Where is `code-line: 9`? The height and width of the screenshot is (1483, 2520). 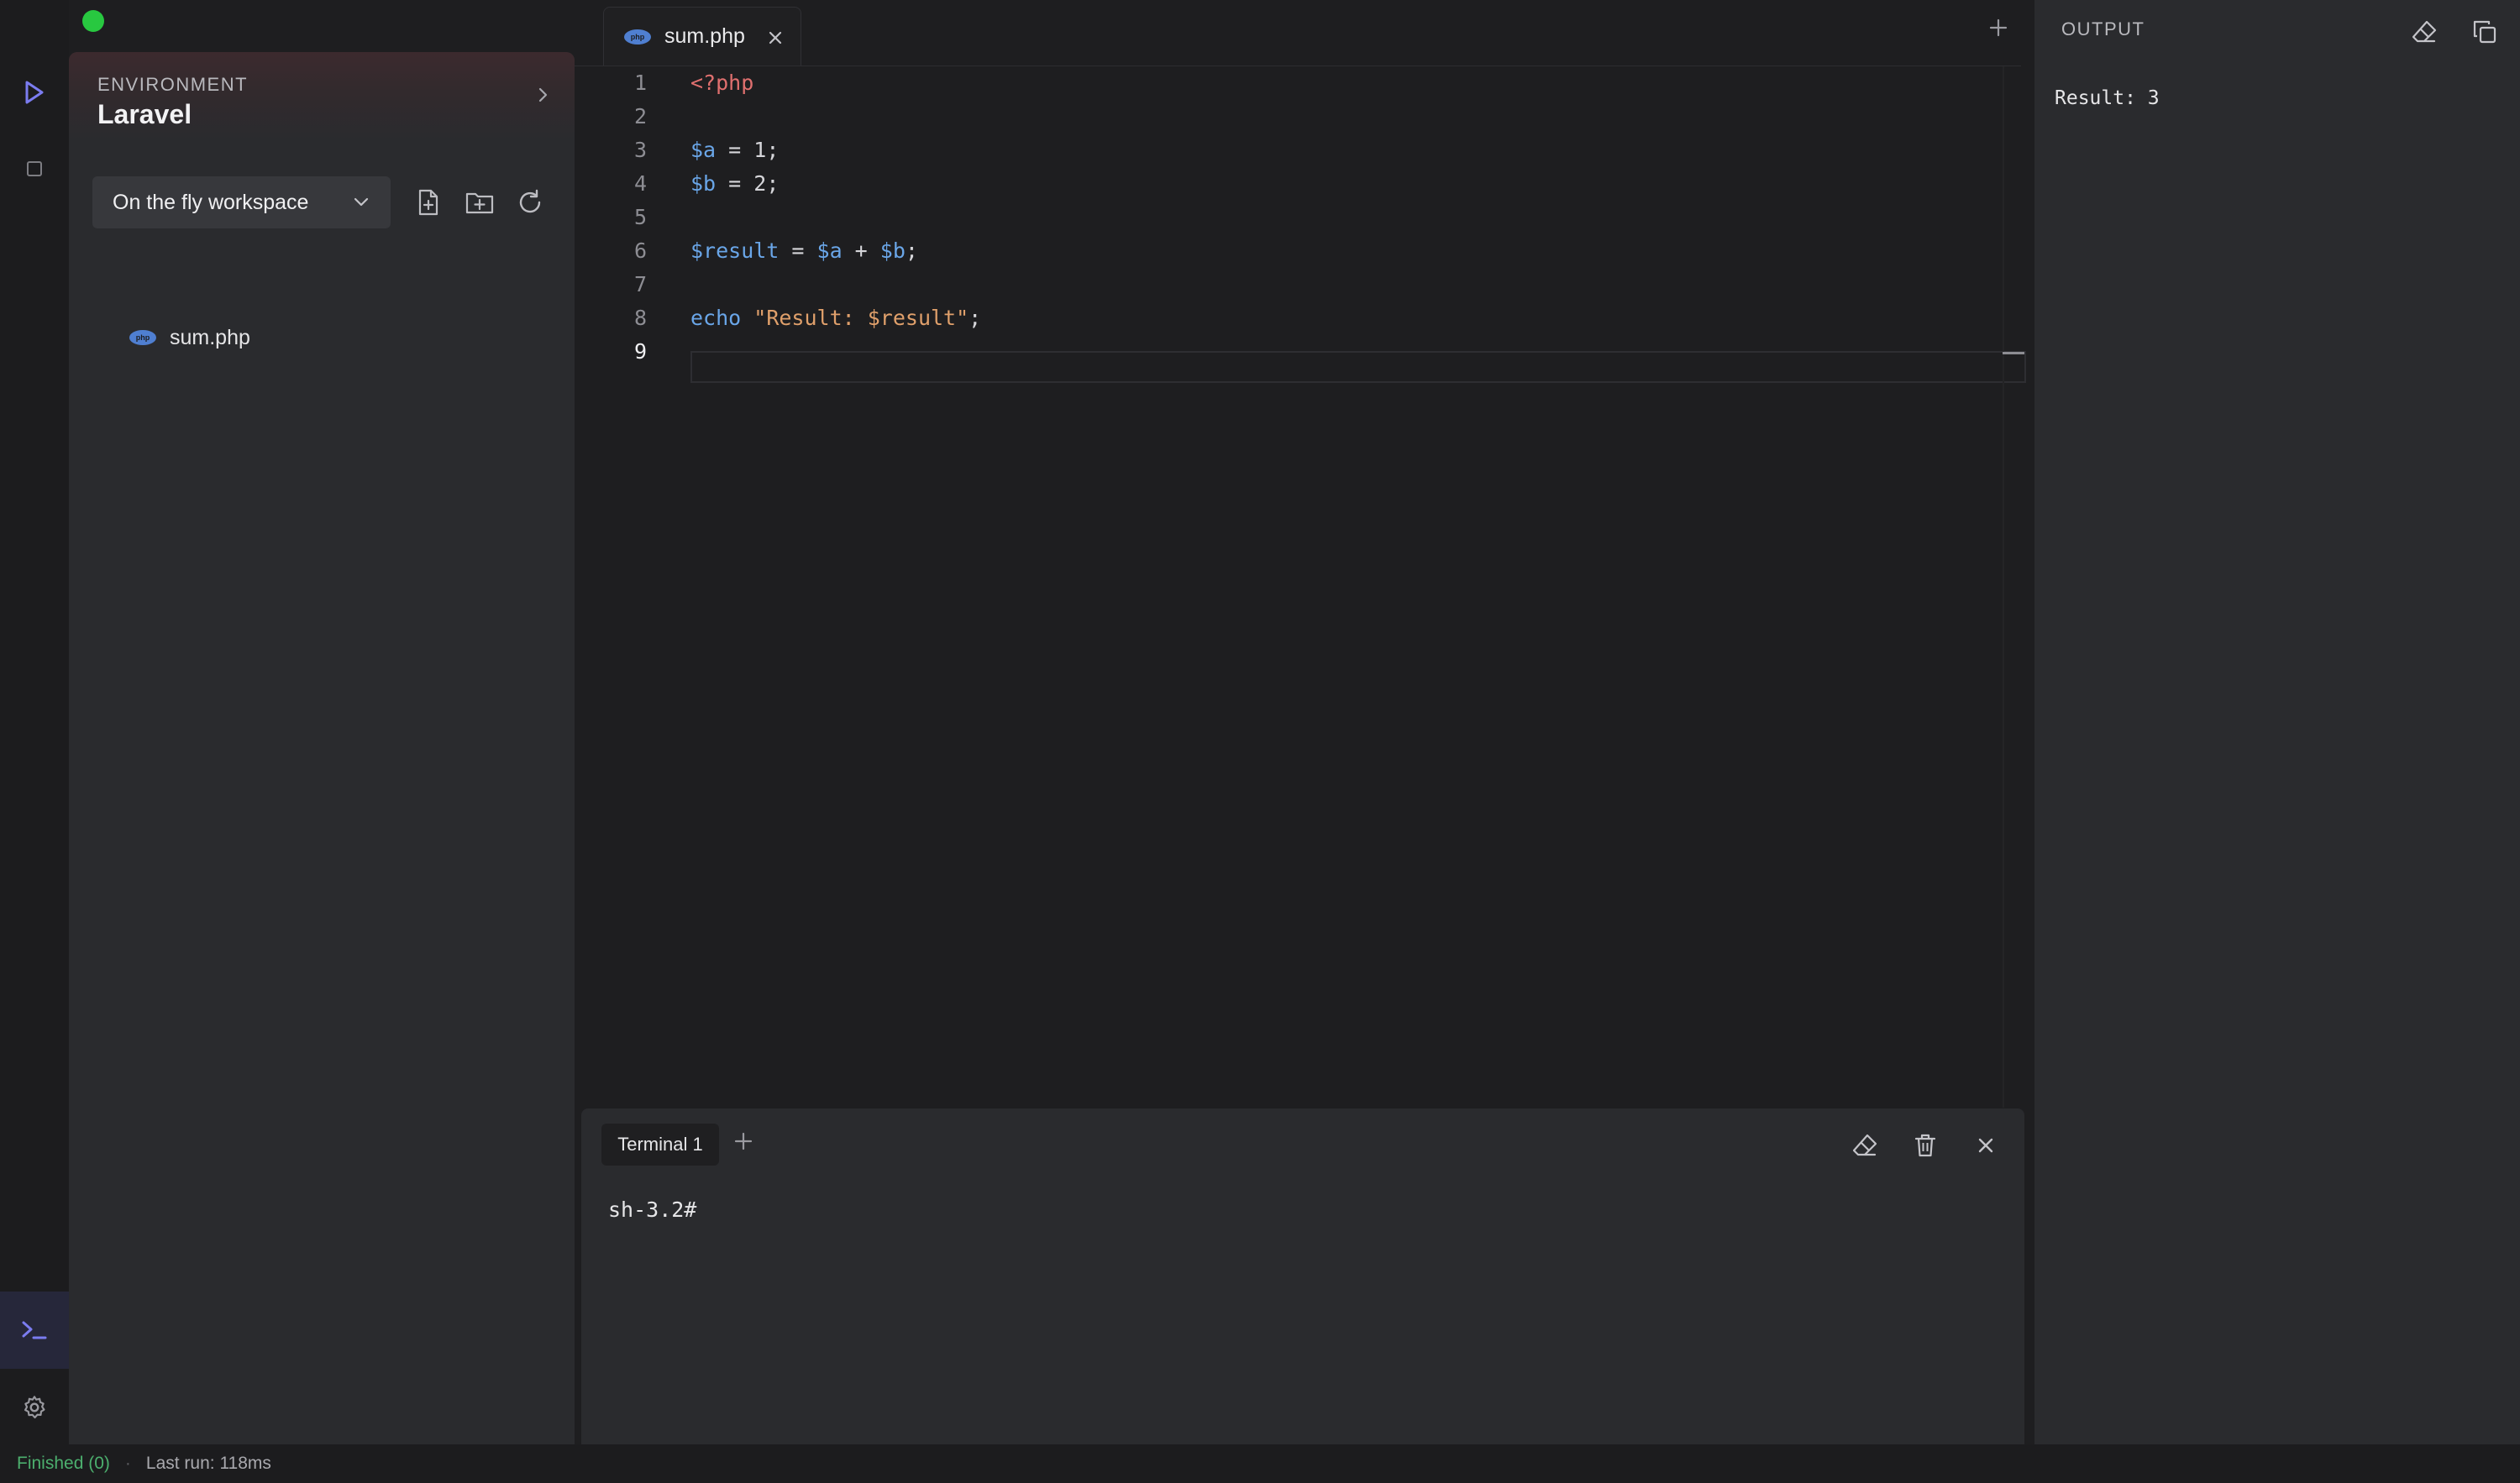 code-line: 9 is located at coordinates (1289, 352).